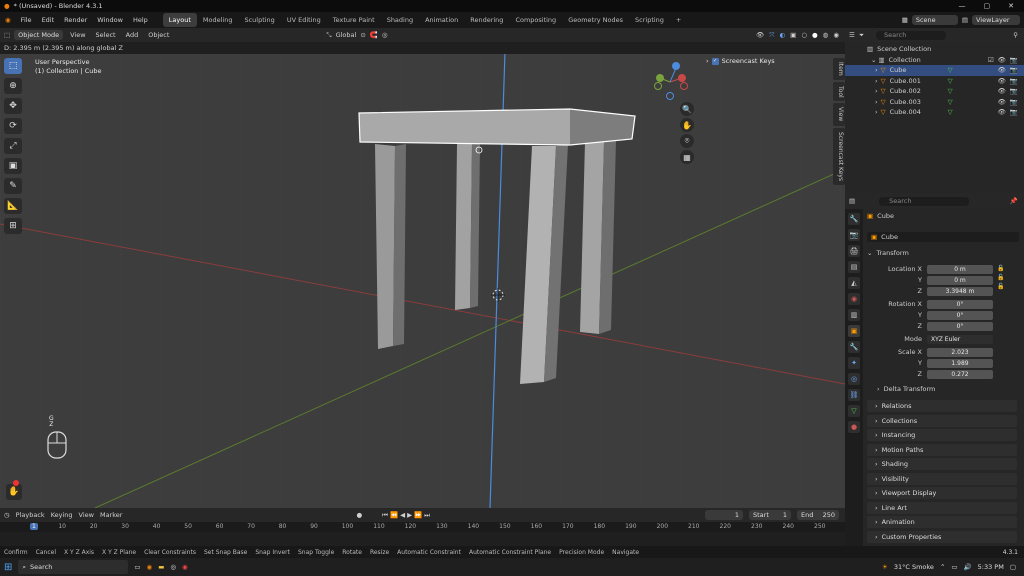  I want to click on taskbar-search: ⌕ Search, so click(73, 567).